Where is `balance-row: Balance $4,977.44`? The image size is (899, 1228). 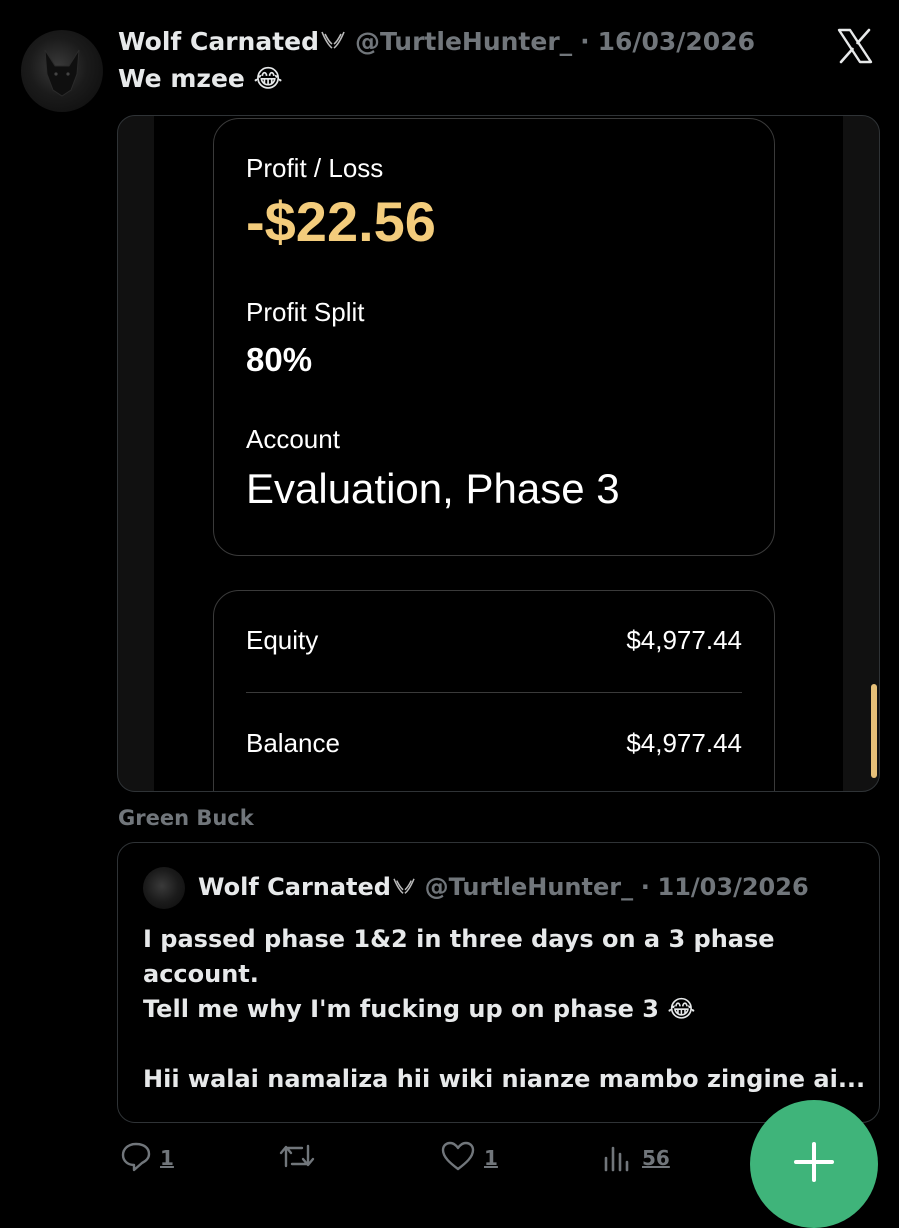 balance-row: Balance $4,977.44 is located at coordinates (494, 743).